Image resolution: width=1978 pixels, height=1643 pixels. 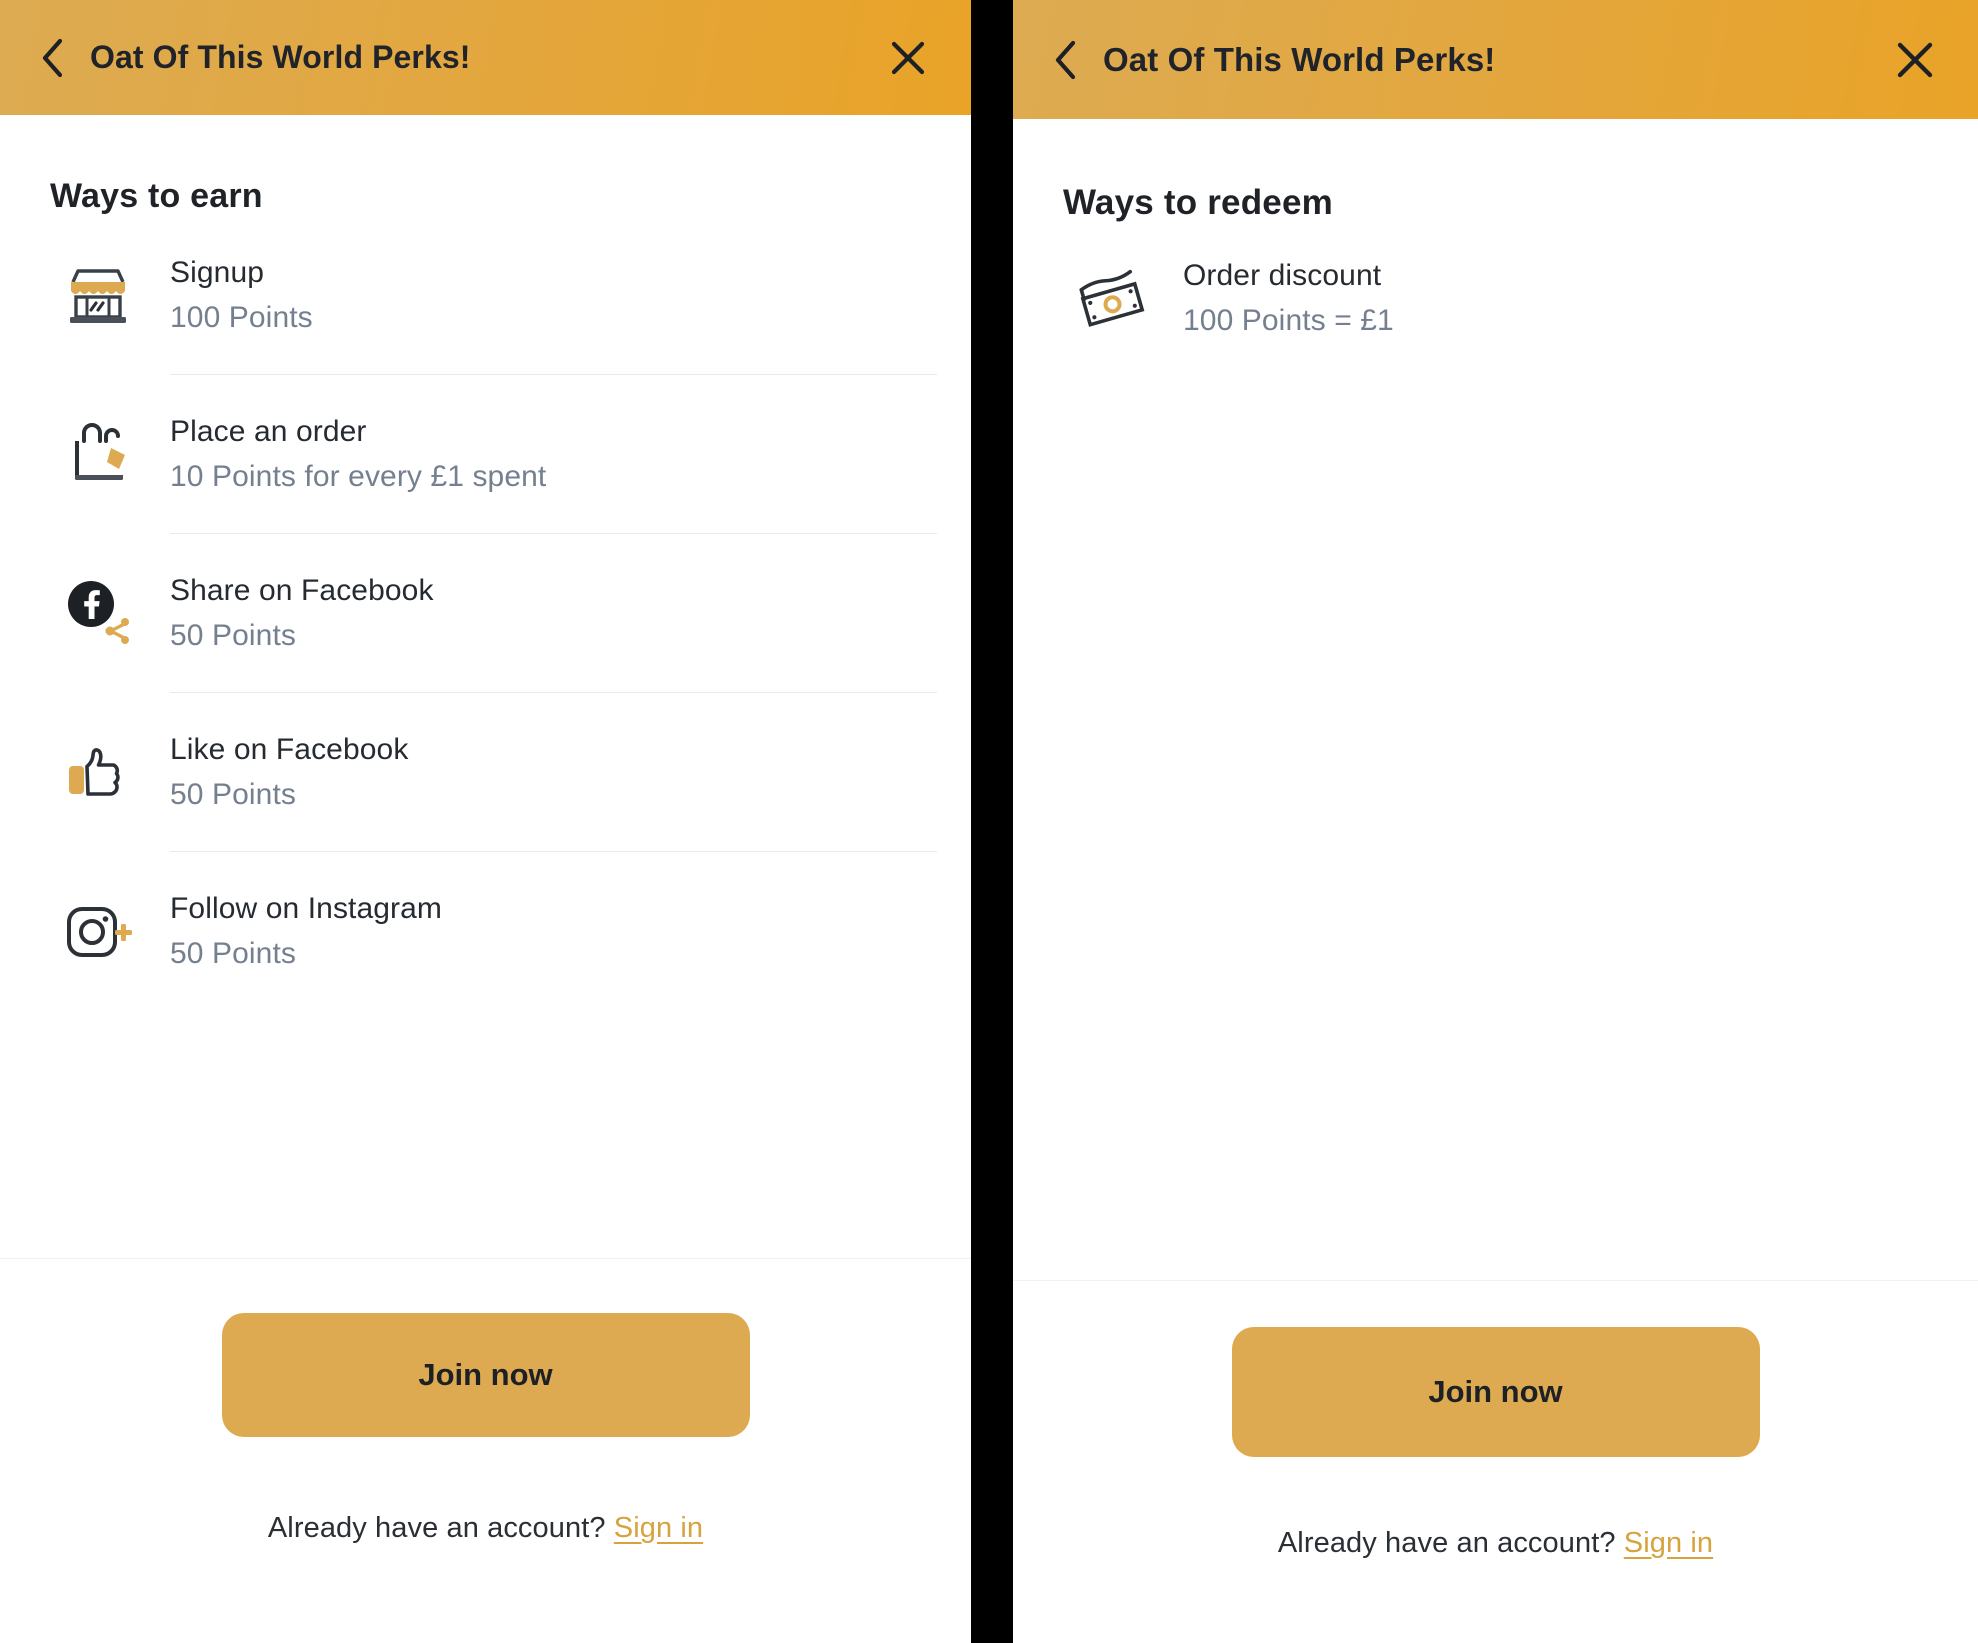 What do you see at coordinates (1111, 298) in the screenshot?
I see `banknotes-icon` at bounding box center [1111, 298].